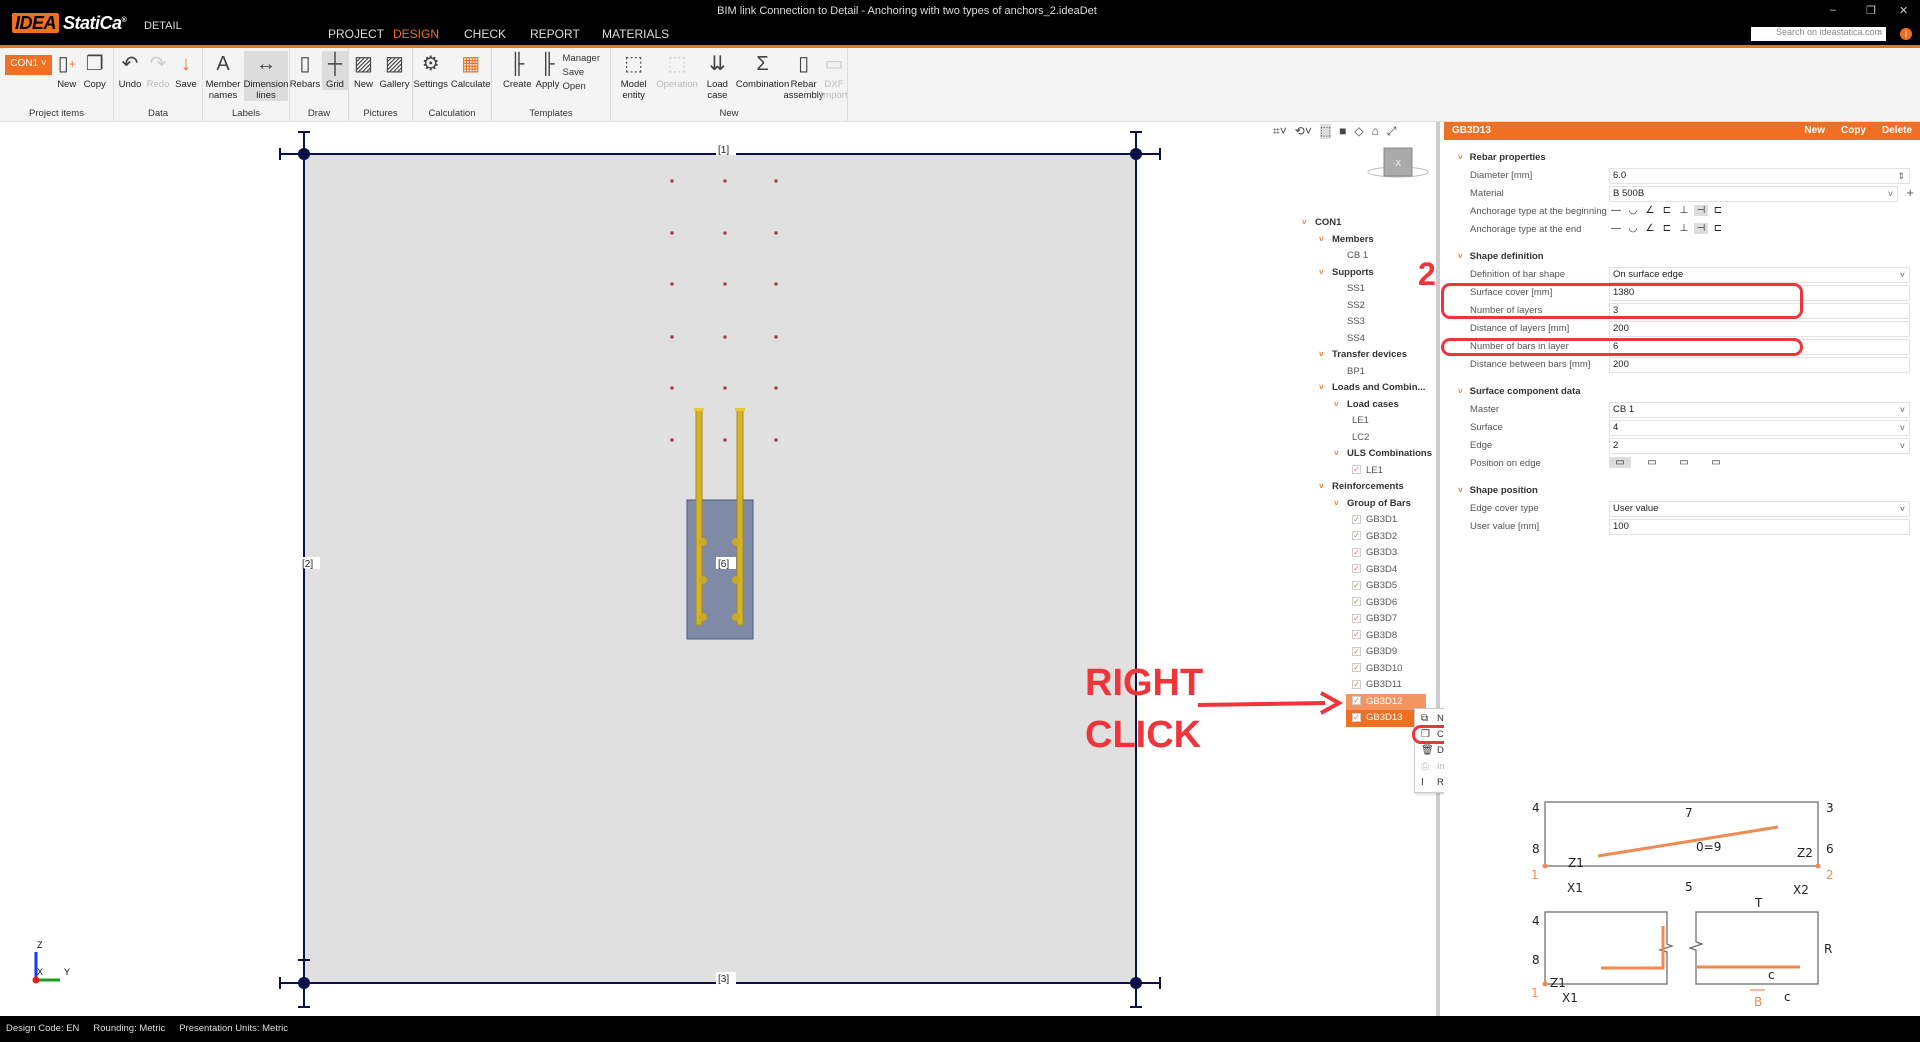  Describe the element at coordinates (1759, 410) in the screenshot. I see `property-value-input: CB 1 ˅` at that location.